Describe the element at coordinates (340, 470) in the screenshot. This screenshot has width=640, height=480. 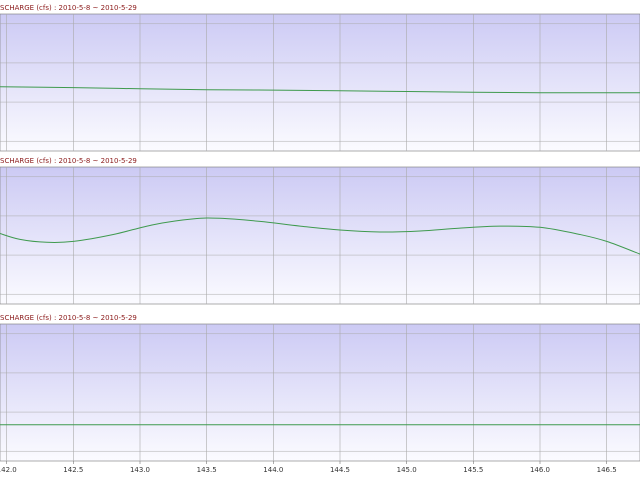
I see `x-tick-label: 144.5` at that location.